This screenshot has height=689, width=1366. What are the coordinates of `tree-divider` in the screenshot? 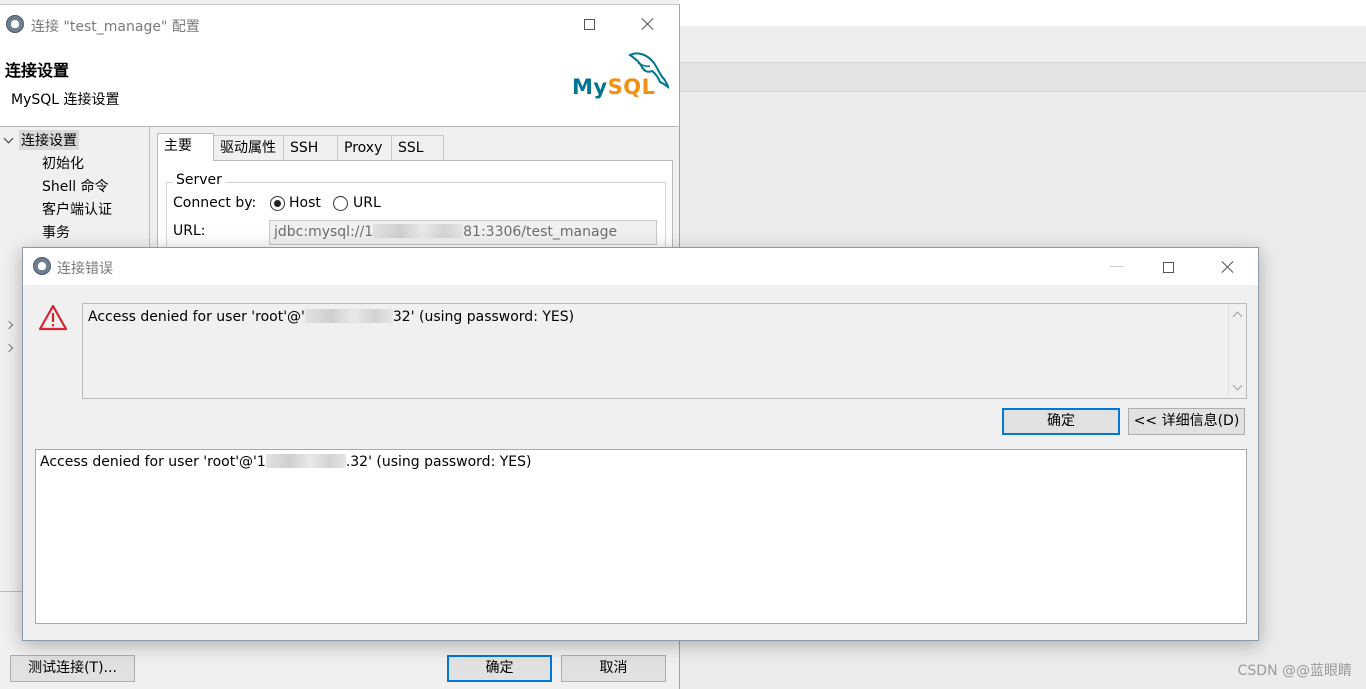 It's located at (149, 187).